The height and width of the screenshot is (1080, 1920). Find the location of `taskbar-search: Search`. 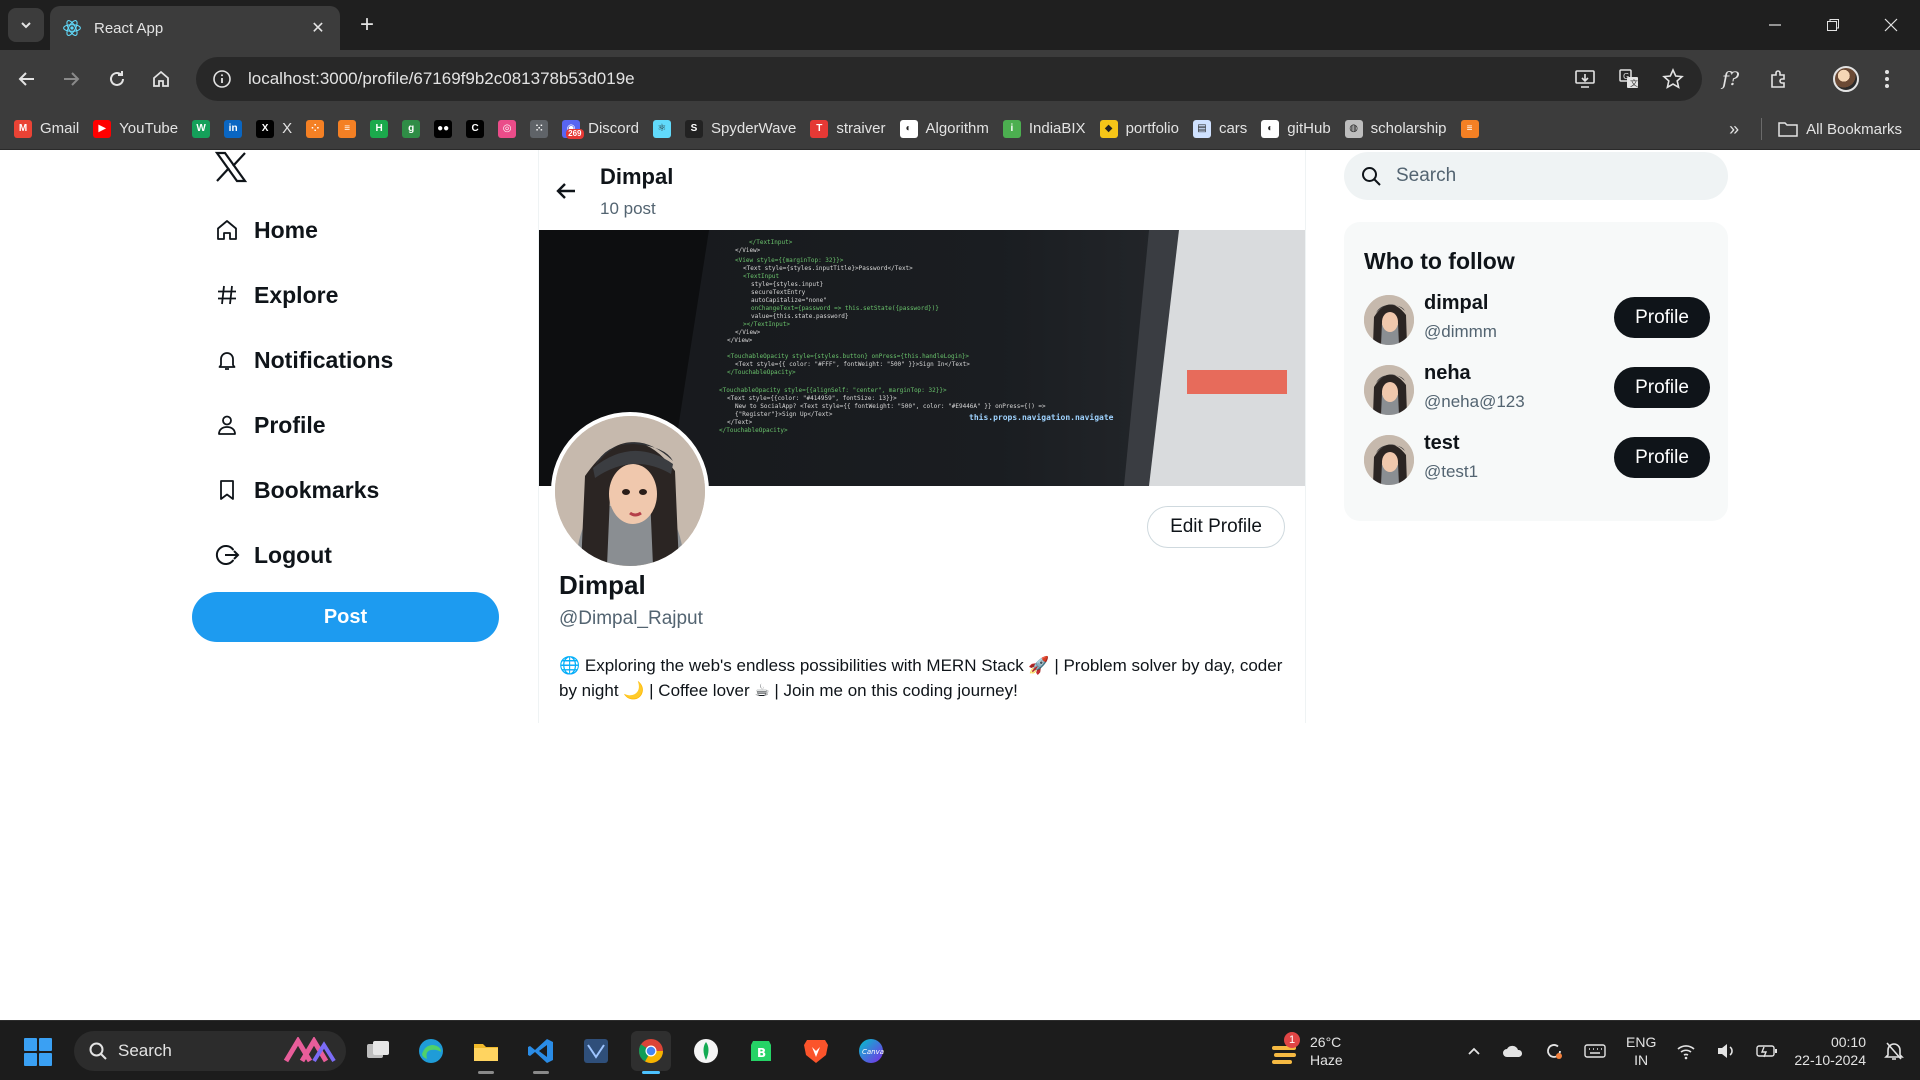

taskbar-search: Search is located at coordinates (210, 1051).